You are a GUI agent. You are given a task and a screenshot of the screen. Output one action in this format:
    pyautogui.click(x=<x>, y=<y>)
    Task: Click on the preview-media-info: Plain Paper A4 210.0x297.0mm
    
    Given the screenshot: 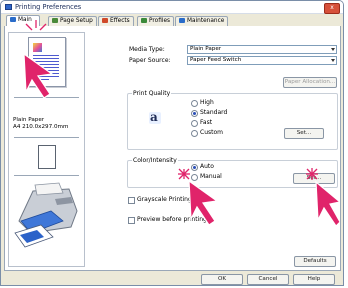 What is the action you would take?
    pyautogui.click(x=40, y=124)
    